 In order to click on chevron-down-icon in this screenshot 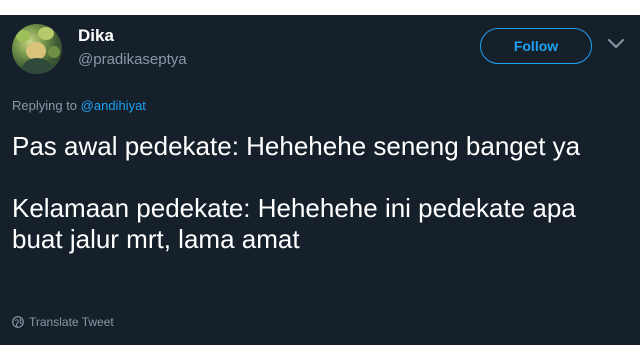, I will do `click(616, 44)`.